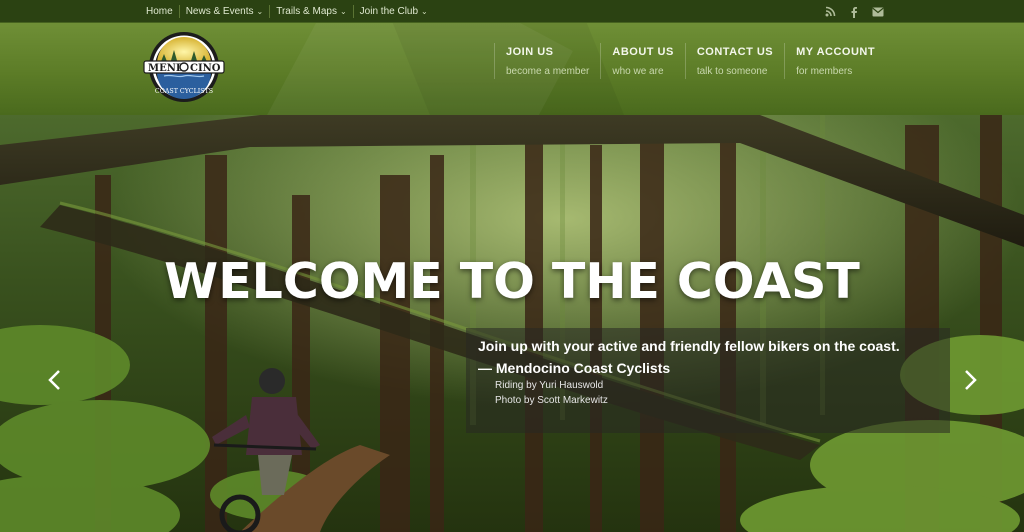 The width and height of the screenshot is (1024, 532). Describe the element at coordinates (878, 12) in the screenshot. I see `envelope-icon` at that location.